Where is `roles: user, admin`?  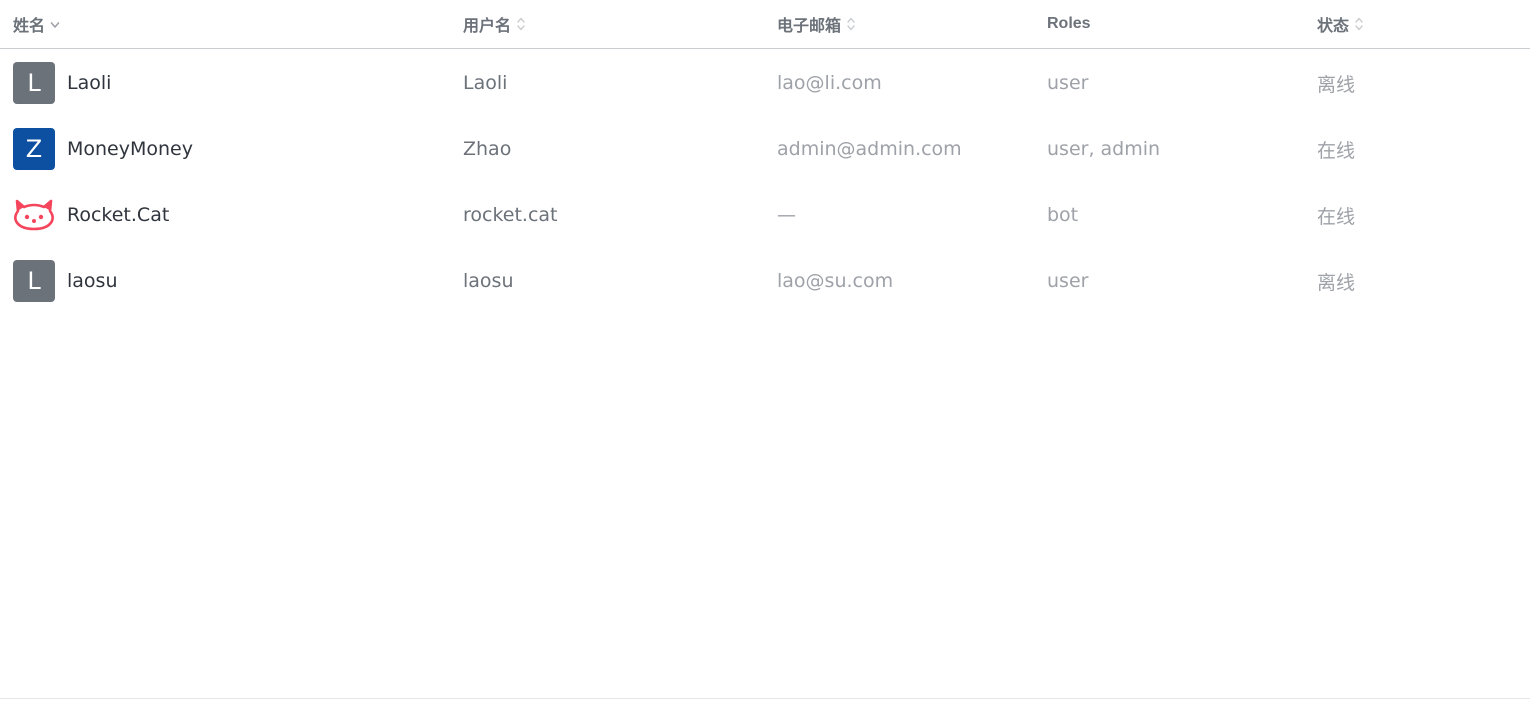 roles: user, admin is located at coordinates (1104, 149).